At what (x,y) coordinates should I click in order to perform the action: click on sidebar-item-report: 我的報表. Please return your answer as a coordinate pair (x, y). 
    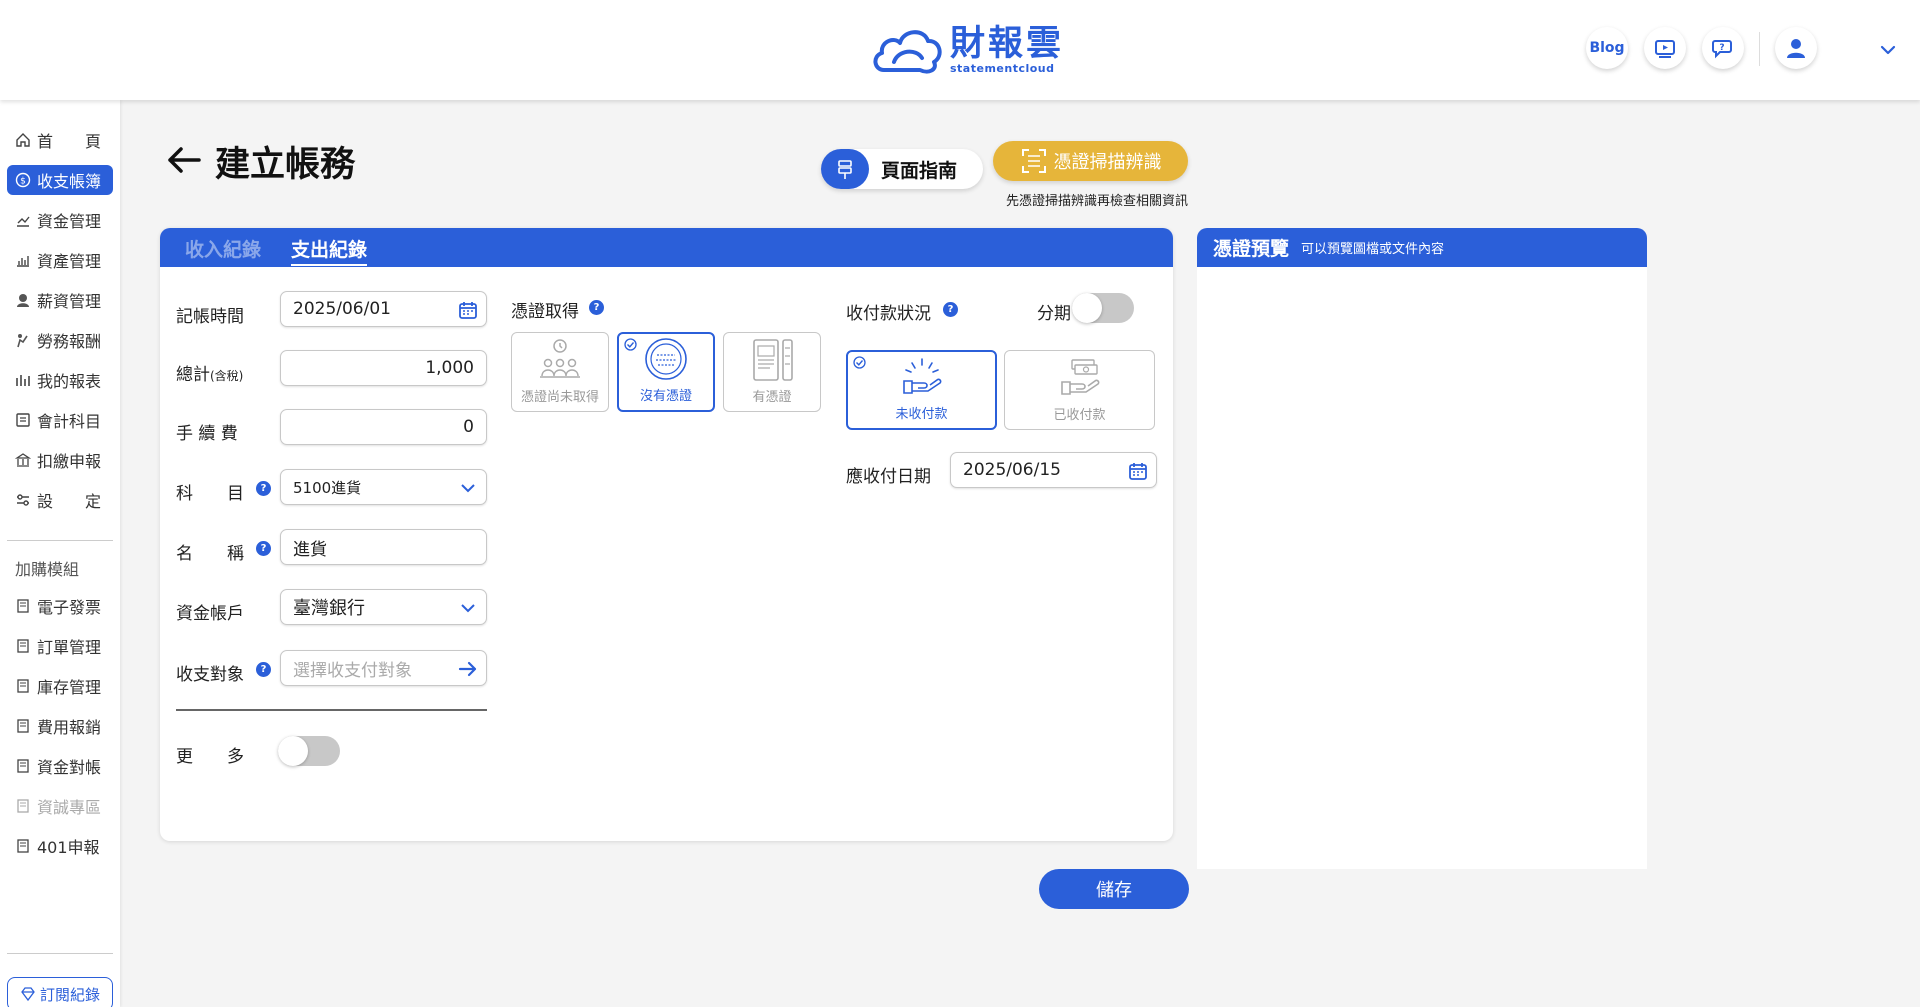
    Looking at the image, I should click on (60, 380).